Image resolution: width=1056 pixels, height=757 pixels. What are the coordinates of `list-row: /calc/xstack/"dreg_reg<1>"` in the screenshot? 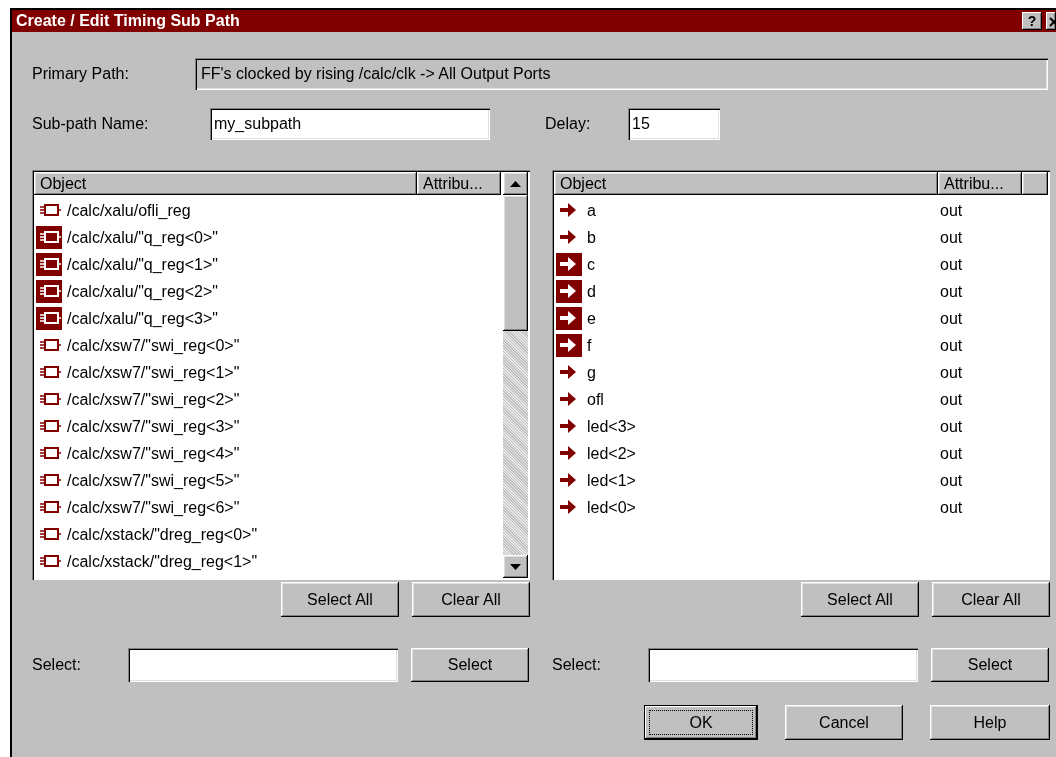 It's located at (268, 561).